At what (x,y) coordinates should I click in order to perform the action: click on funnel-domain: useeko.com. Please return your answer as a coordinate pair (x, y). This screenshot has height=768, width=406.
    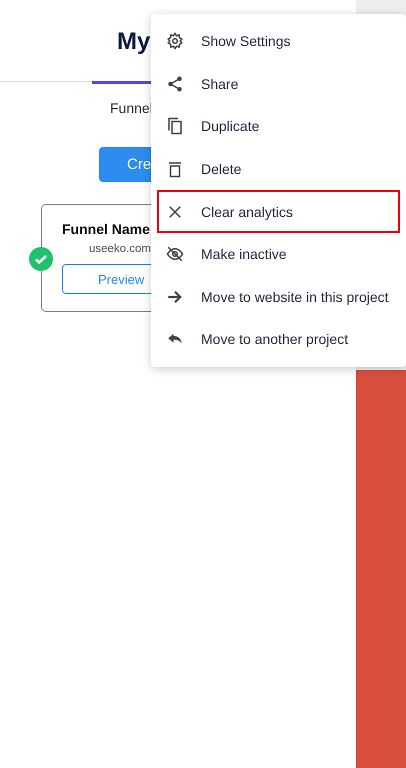
    Looking at the image, I should click on (120, 249).